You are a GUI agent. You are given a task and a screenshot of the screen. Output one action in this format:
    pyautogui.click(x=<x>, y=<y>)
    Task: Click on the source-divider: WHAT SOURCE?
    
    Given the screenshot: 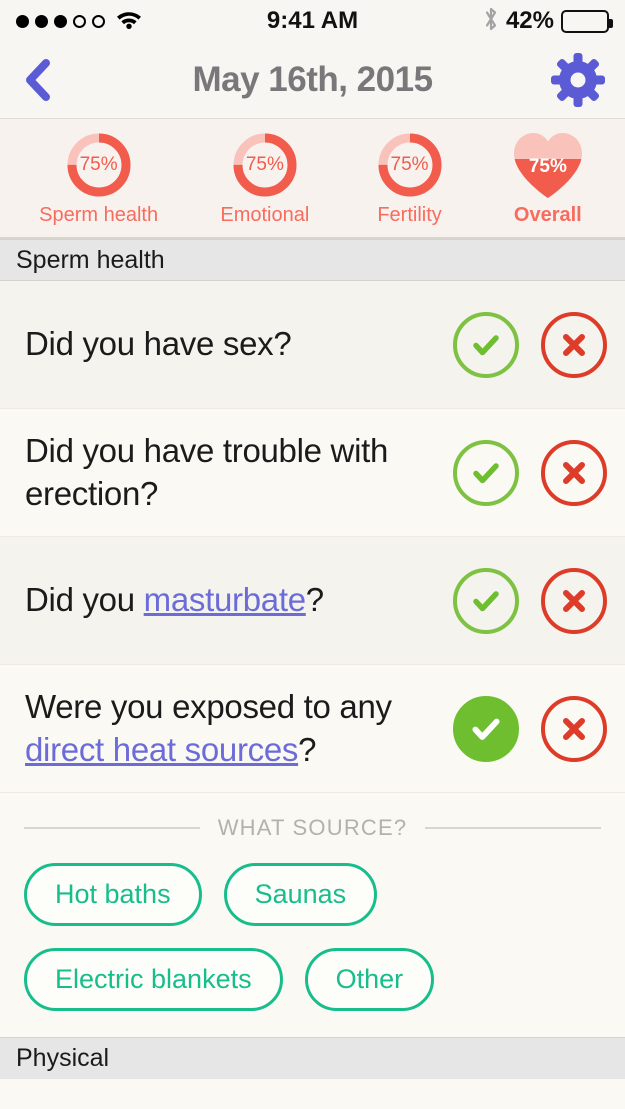 What is the action you would take?
    pyautogui.click(x=313, y=828)
    